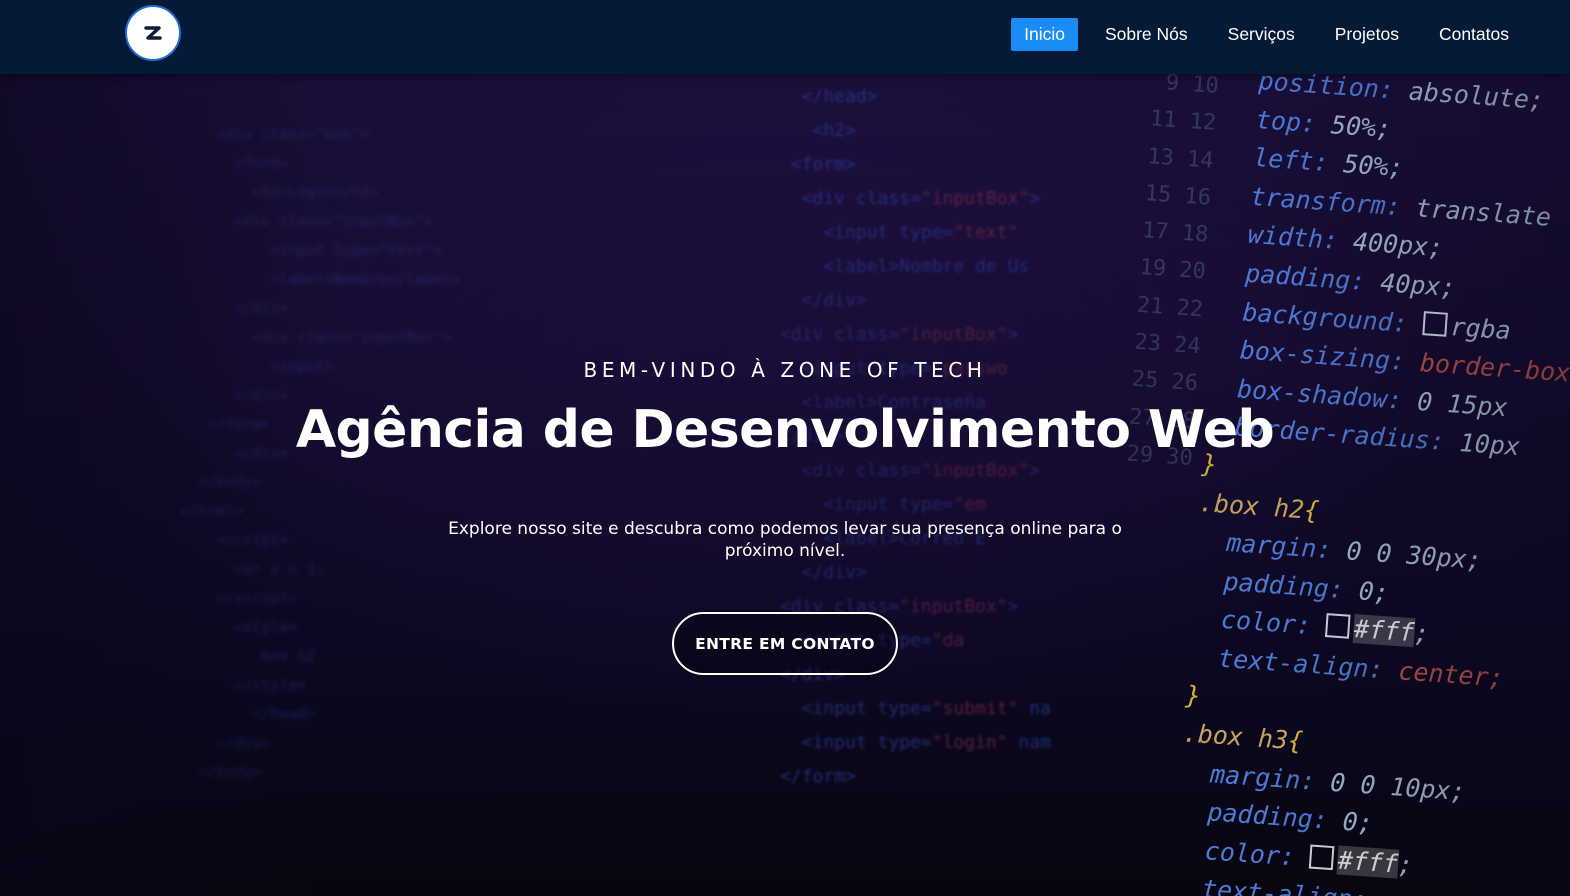 Image resolution: width=1570 pixels, height=896 pixels. What do you see at coordinates (1261, 34) in the screenshot?
I see `nav-item-servicos: Serviços` at bounding box center [1261, 34].